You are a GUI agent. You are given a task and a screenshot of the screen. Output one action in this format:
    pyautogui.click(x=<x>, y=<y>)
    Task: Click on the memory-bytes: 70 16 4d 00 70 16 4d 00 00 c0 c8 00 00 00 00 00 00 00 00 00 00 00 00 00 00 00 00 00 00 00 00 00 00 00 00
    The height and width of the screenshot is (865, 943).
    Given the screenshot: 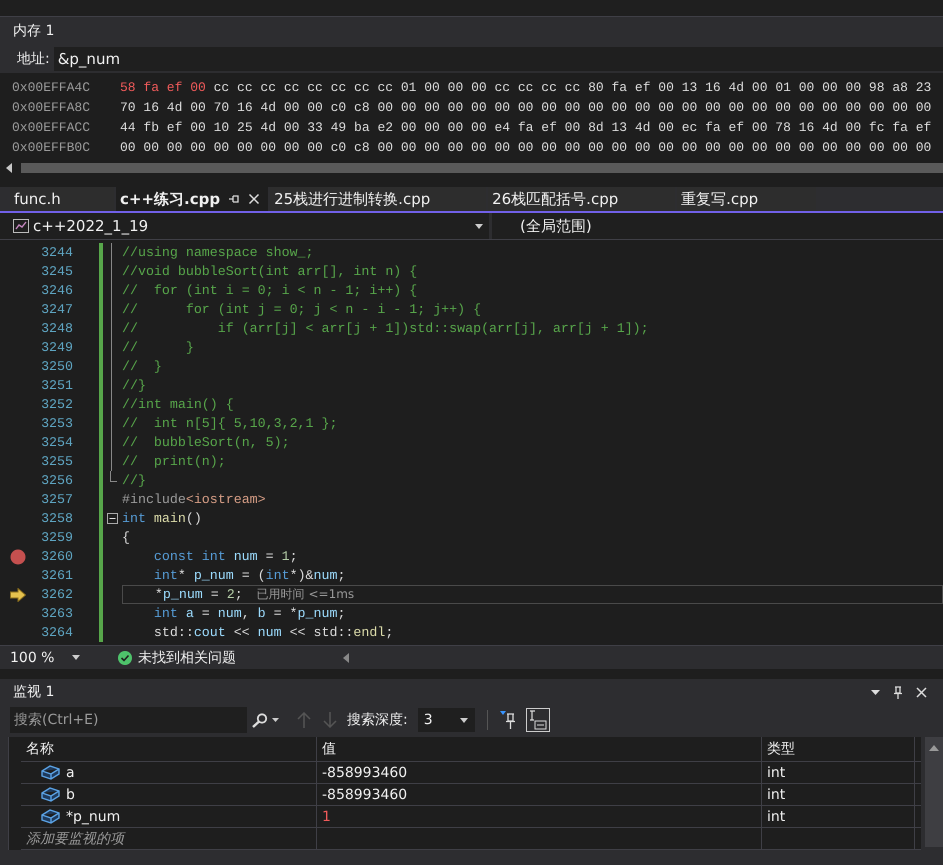 What is the action you would take?
    pyautogui.click(x=526, y=107)
    